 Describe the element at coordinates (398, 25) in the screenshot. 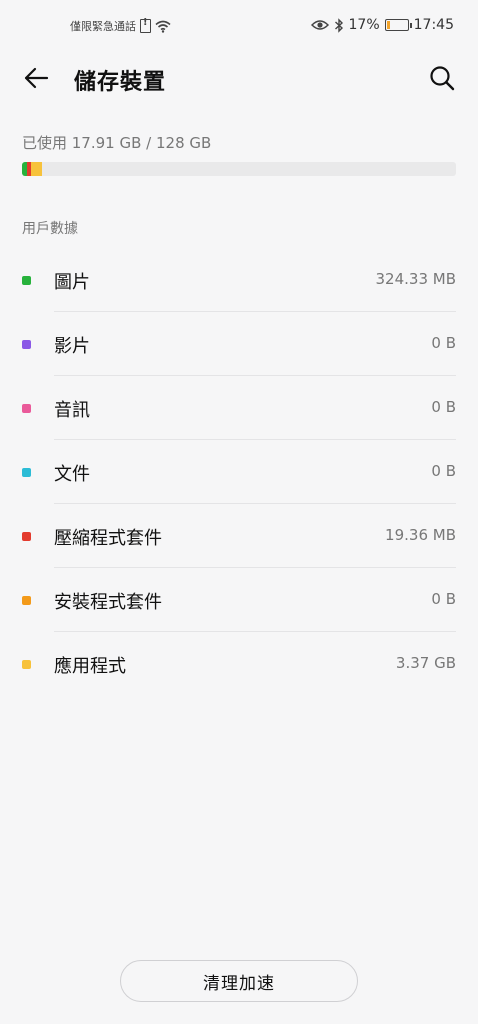

I see `battery-icon` at that location.